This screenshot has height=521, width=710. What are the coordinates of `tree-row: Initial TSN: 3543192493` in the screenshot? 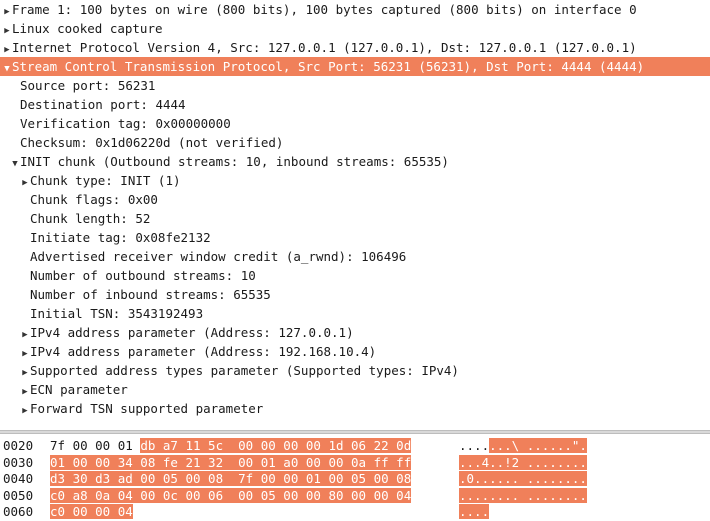 It's located at (355, 313).